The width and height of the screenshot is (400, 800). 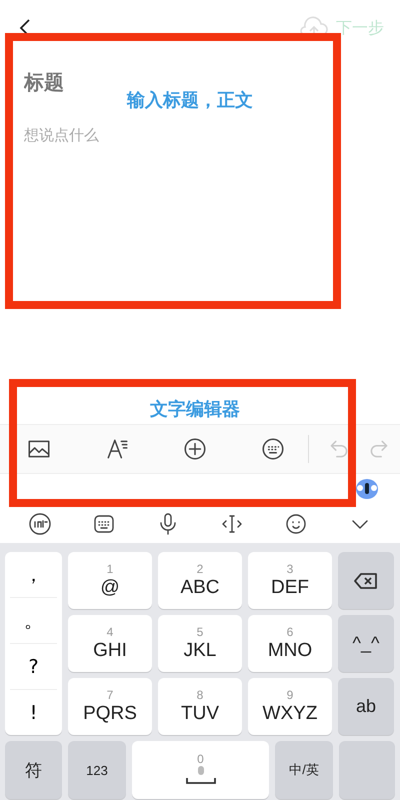 I want to click on key: 6 MNO, so click(x=290, y=643).